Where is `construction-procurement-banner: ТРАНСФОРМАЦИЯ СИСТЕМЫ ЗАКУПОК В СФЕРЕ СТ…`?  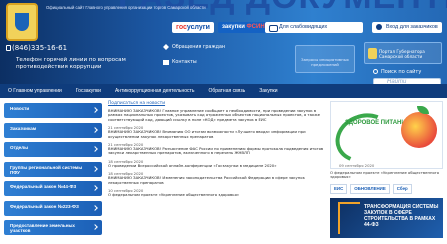
construction-procurement-banner: ТРАНСФОРМАЦИЯ СИСТЕМЫ ЗАКУПОК В СФЕРЕ СТ… is located at coordinates (386, 217).